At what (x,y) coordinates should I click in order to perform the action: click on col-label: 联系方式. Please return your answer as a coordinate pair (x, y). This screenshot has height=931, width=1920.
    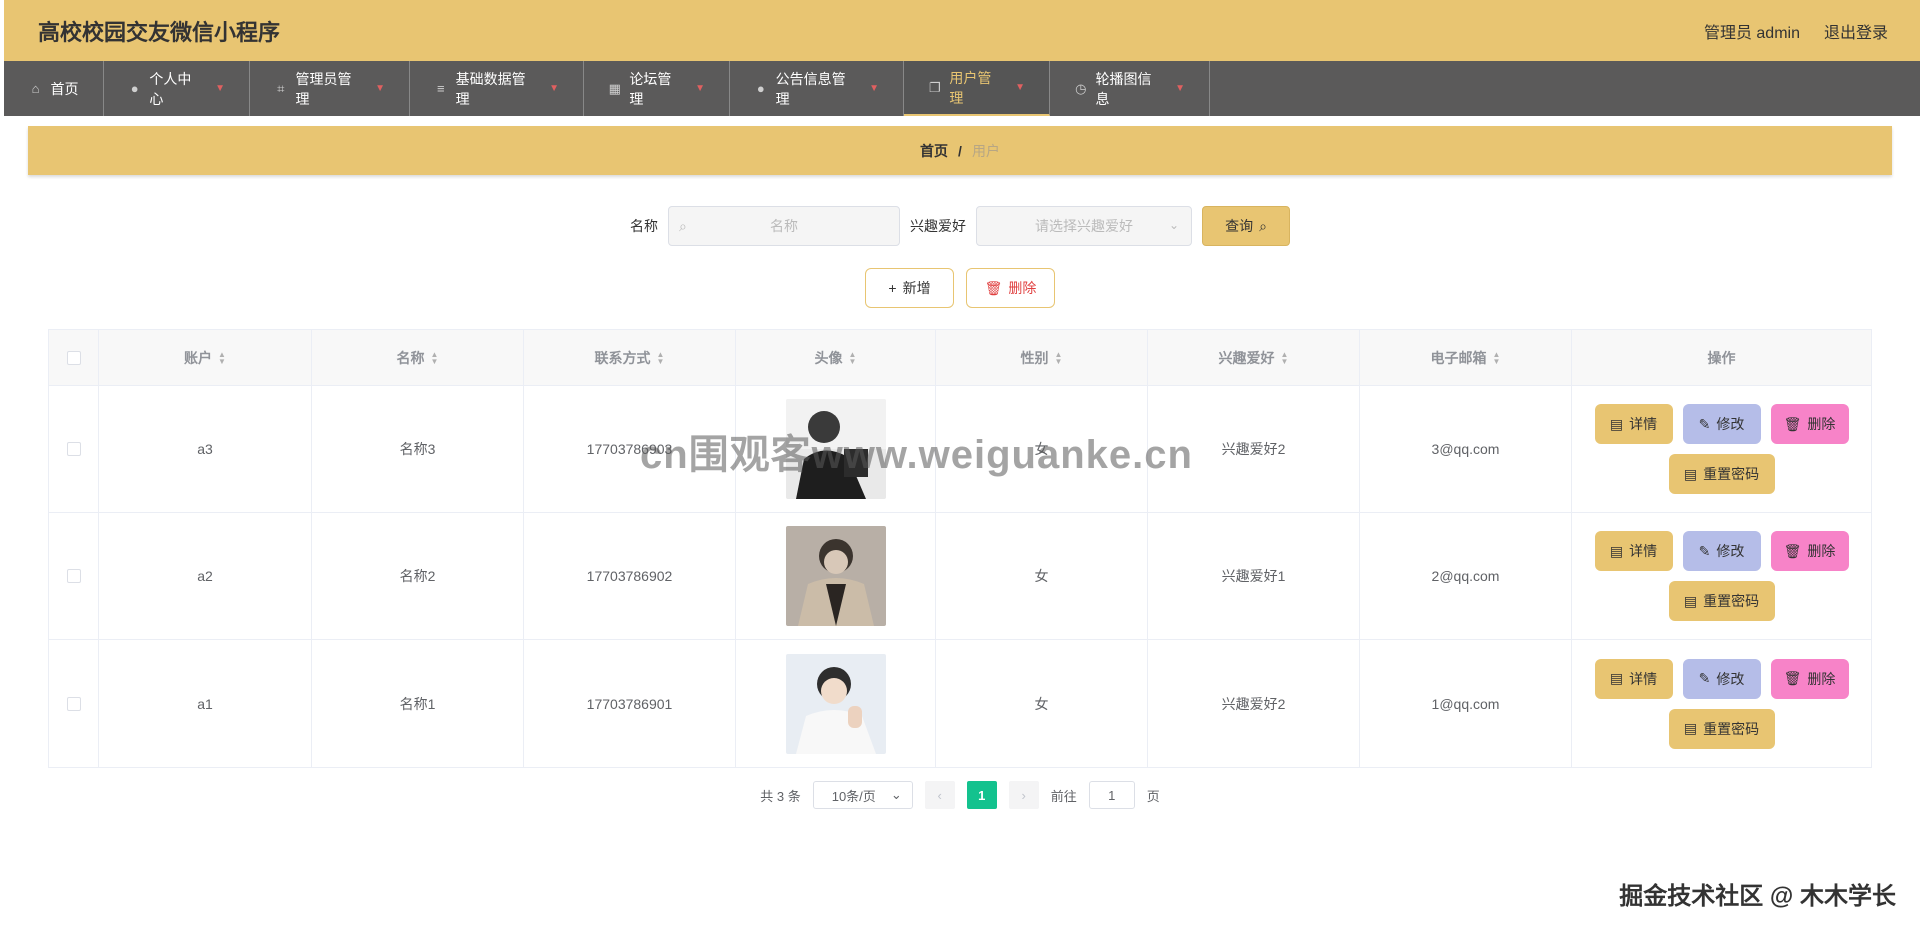
    Looking at the image, I should click on (622, 357).